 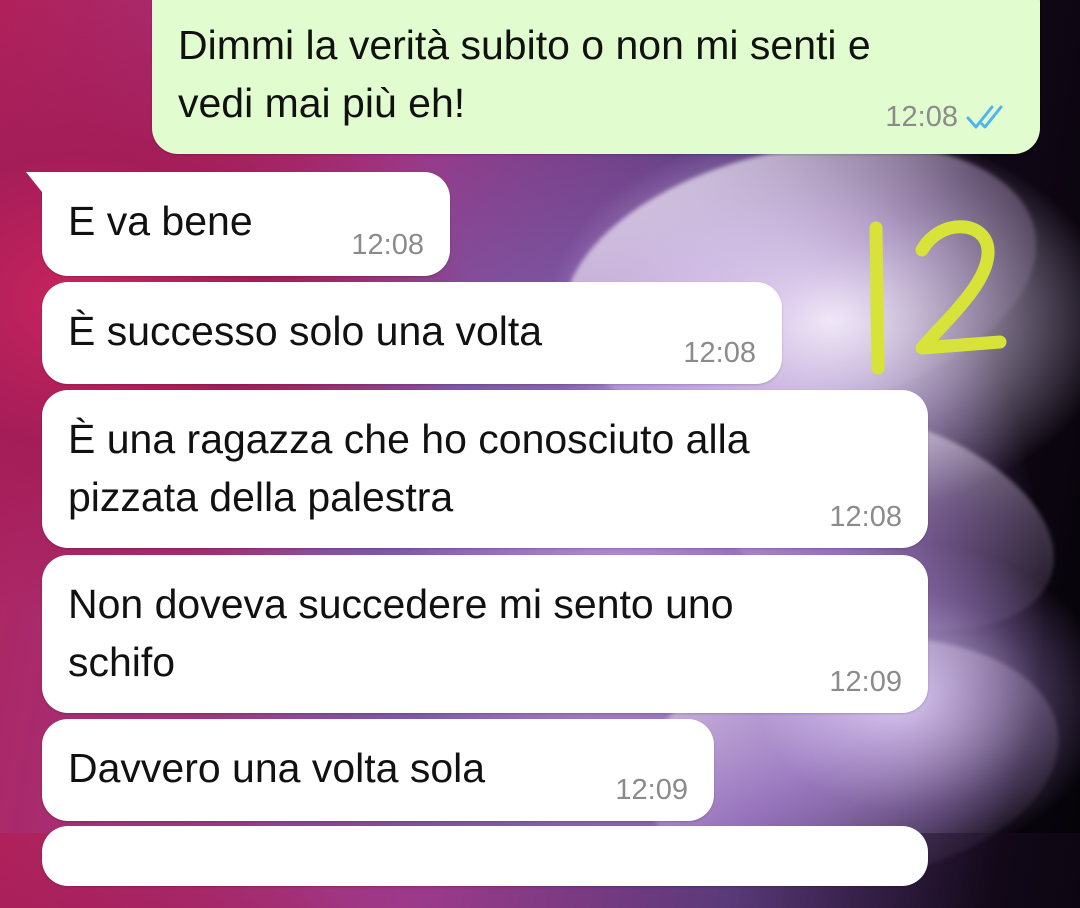 I want to click on message-text: Non doveva succedere mi sento uno schifo, so click(x=401, y=633).